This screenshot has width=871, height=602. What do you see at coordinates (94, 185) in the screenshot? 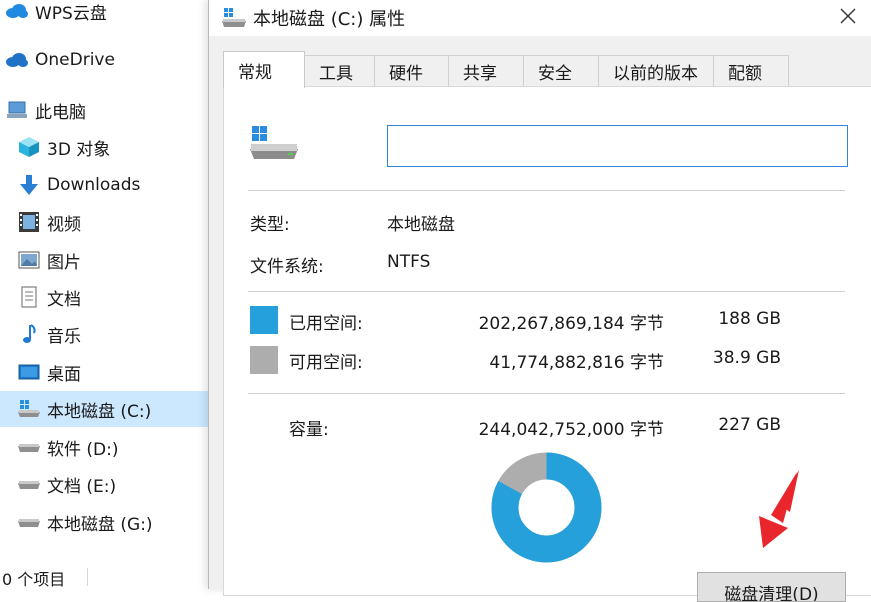
I see `nav-item-label: Downloads` at bounding box center [94, 185].